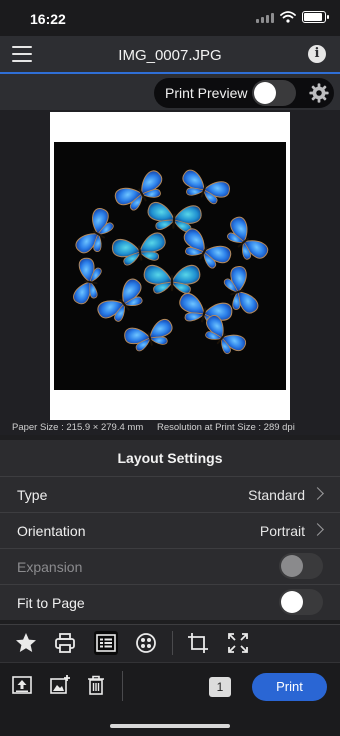  Describe the element at coordinates (276, 495) in the screenshot. I see `setting-value: Standard` at that location.